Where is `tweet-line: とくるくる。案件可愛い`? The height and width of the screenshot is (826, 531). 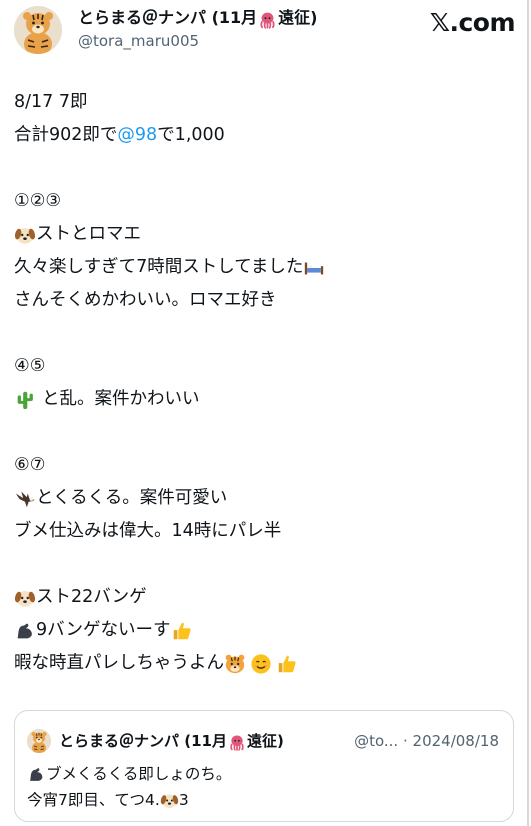
tweet-line: とくるくる。案件可愛い is located at coordinates (264, 498).